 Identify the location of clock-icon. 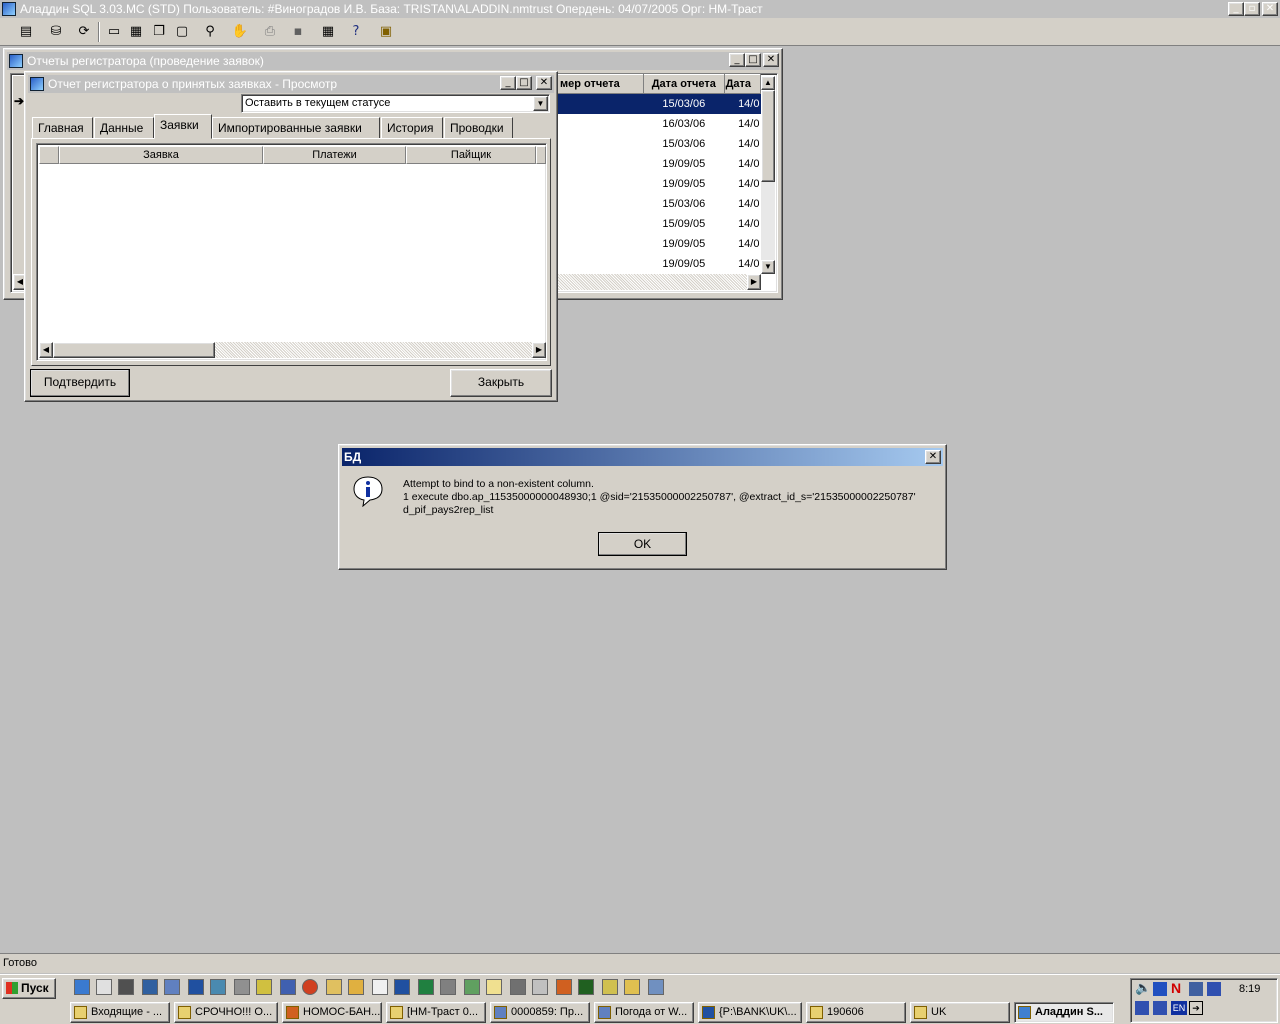
(264, 987).